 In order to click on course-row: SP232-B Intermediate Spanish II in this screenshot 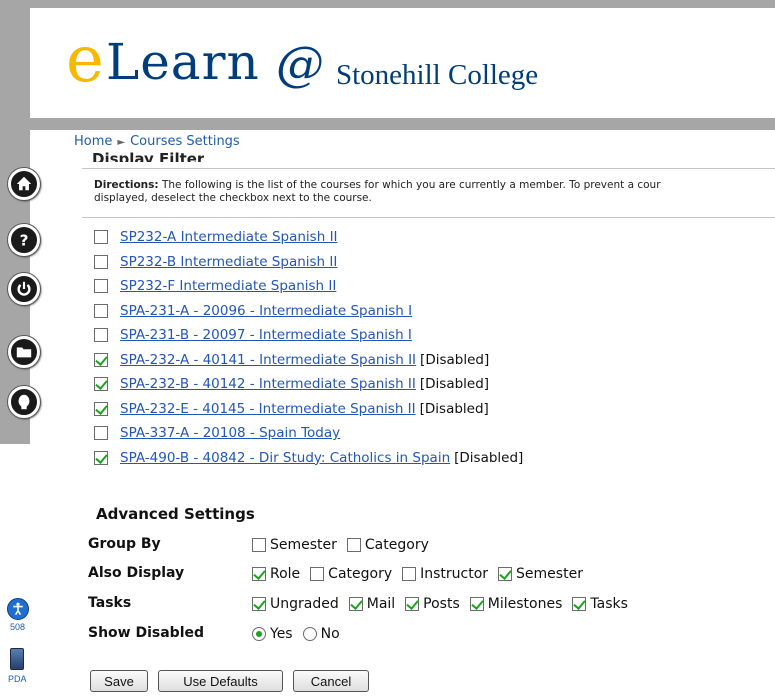, I will do `click(308, 262)`.